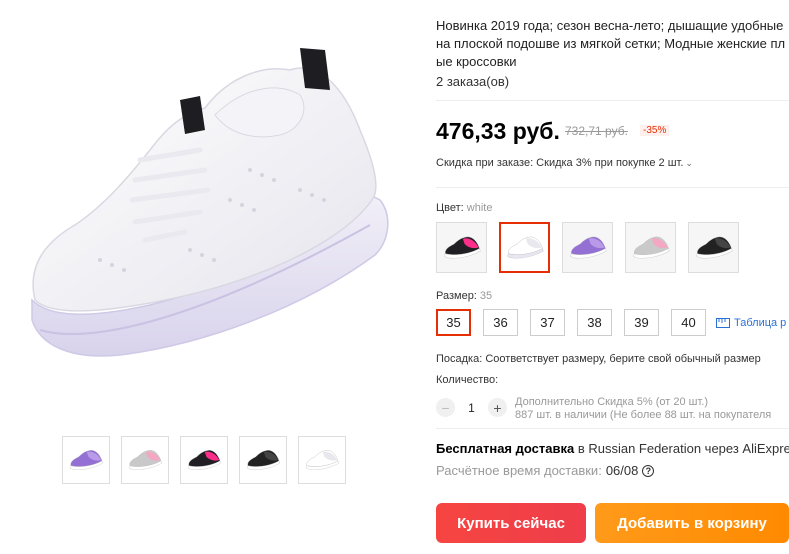 The height and width of the screenshot is (554, 789). I want to click on color-option-grey-pink, so click(650, 247).